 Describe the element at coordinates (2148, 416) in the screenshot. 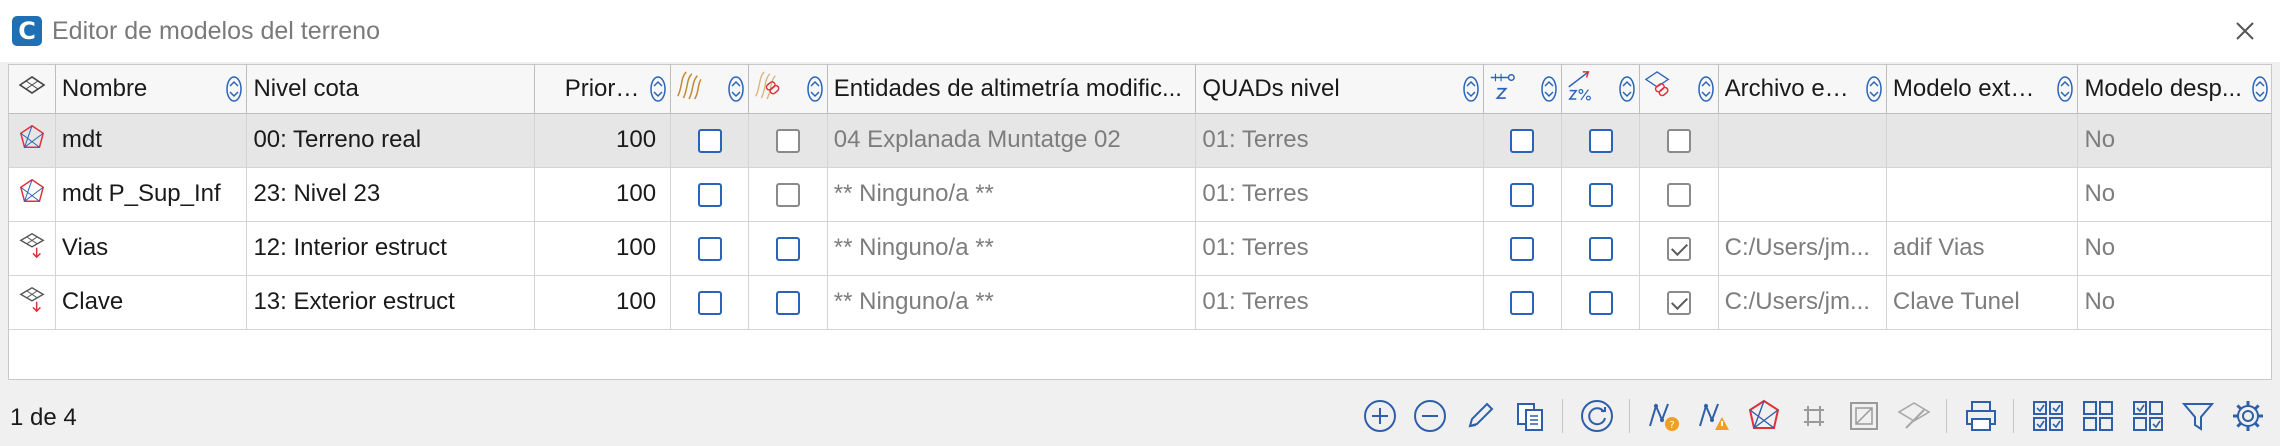

I see `invert-selection-button` at that location.